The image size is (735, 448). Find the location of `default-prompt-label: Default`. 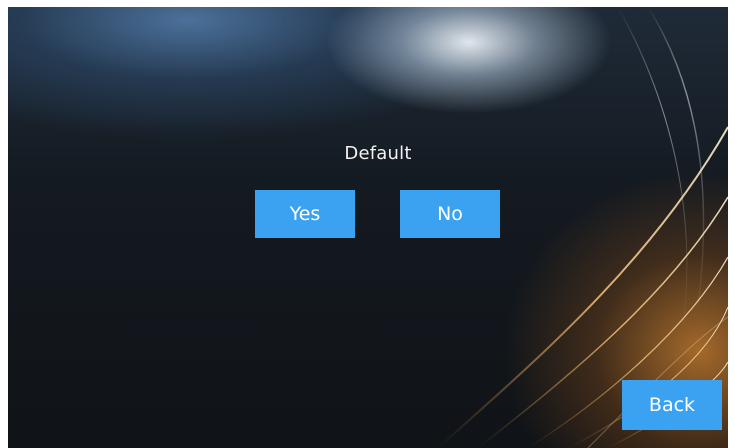

default-prompt-label: Default is located at coordinates (378, 153).